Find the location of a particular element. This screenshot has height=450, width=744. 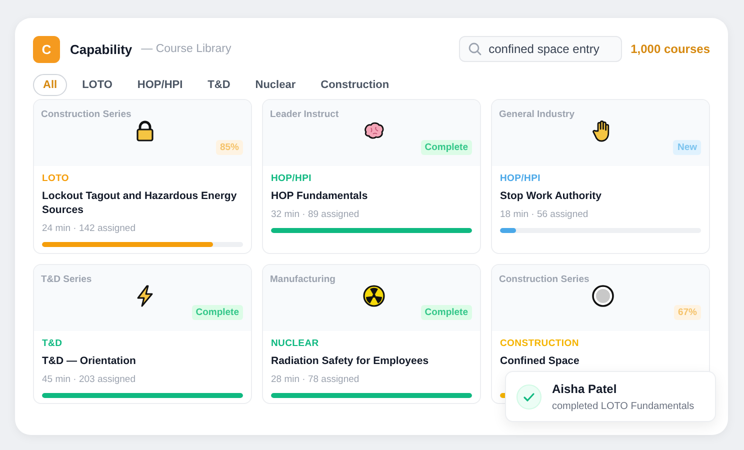

search-field: confined space entry is located at coordinates (540, 49).